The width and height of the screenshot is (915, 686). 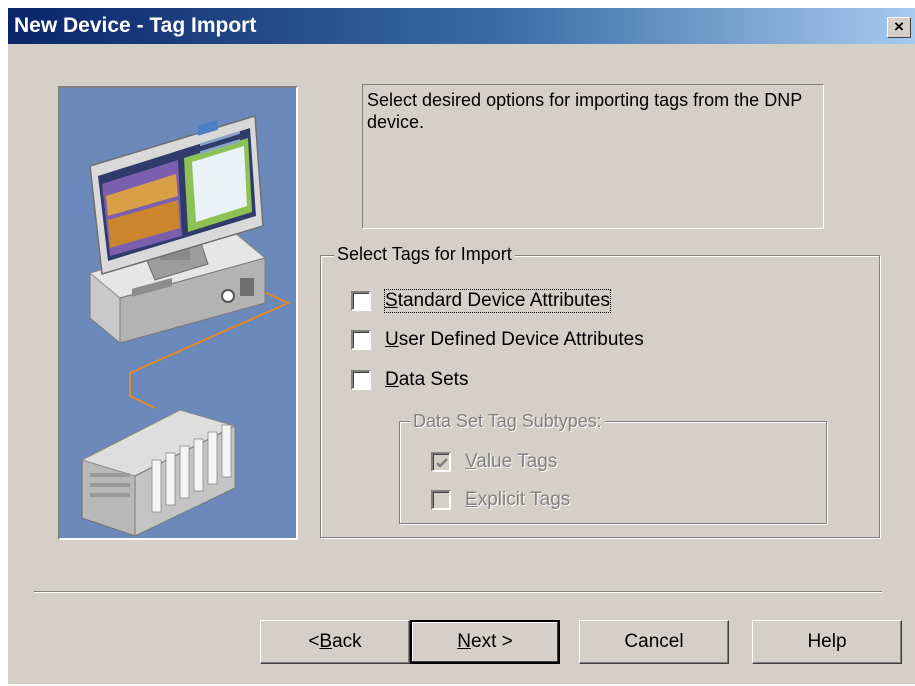 What do you see at coordinates (485, 642) in the screenshot?
I see `next-button: Next >` at bounding box center [485, 642].